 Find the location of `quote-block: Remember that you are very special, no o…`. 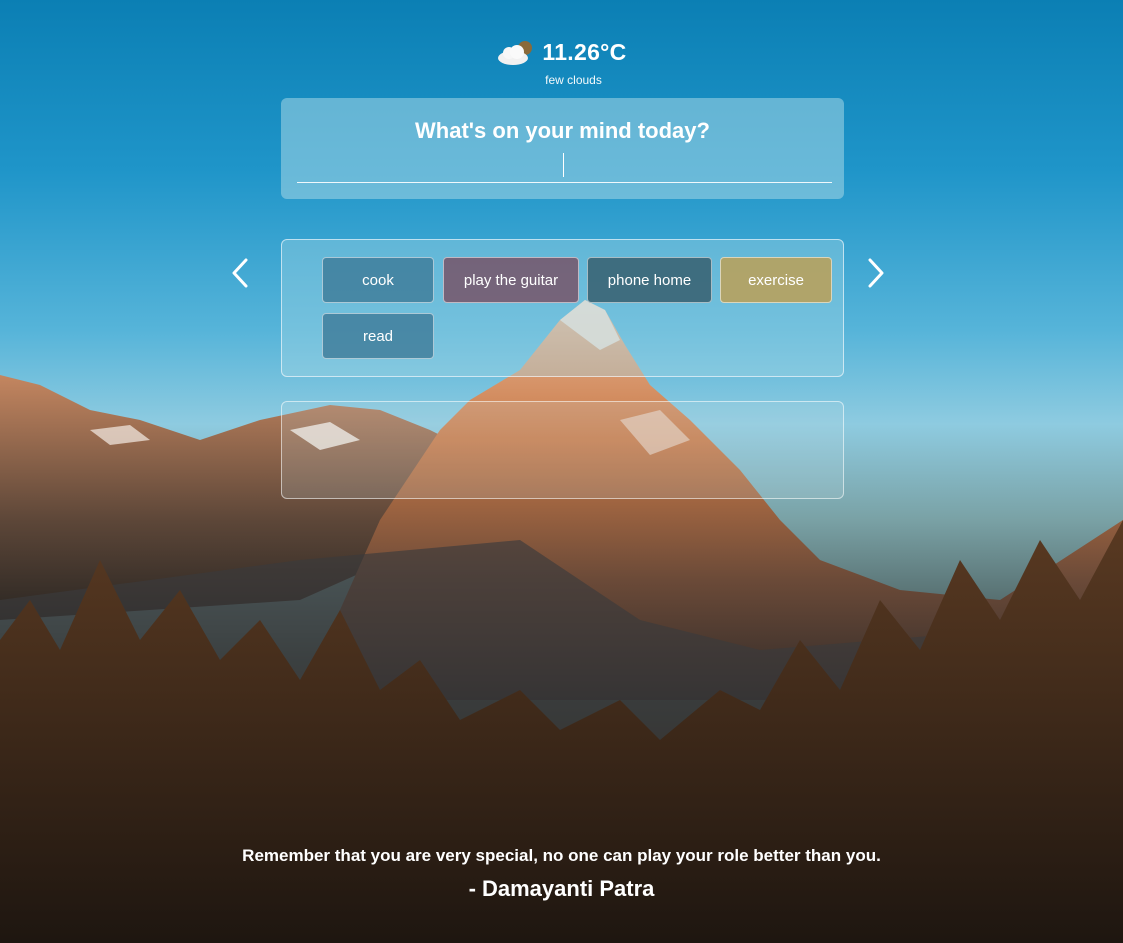

quote-block: Remember that you are very special, no o… is located at coordinates (561, 874).